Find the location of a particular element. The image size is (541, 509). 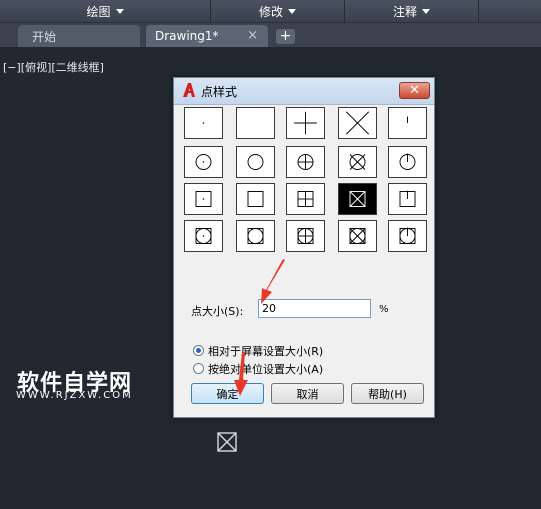

tab-drawing1-label: Drawing1* is located at coordinates (187, 36).